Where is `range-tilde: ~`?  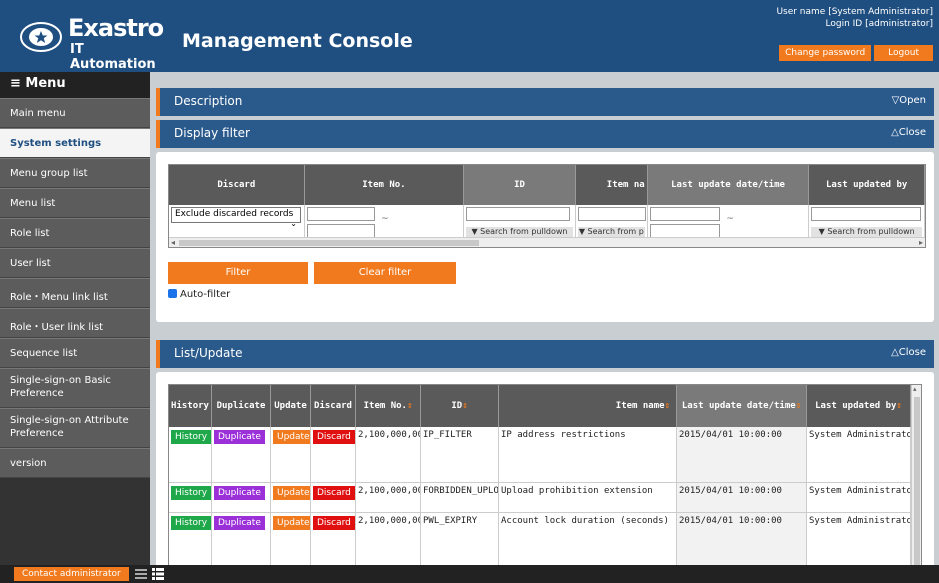 range-tilde: ~ is located at coordinates (730, 219).